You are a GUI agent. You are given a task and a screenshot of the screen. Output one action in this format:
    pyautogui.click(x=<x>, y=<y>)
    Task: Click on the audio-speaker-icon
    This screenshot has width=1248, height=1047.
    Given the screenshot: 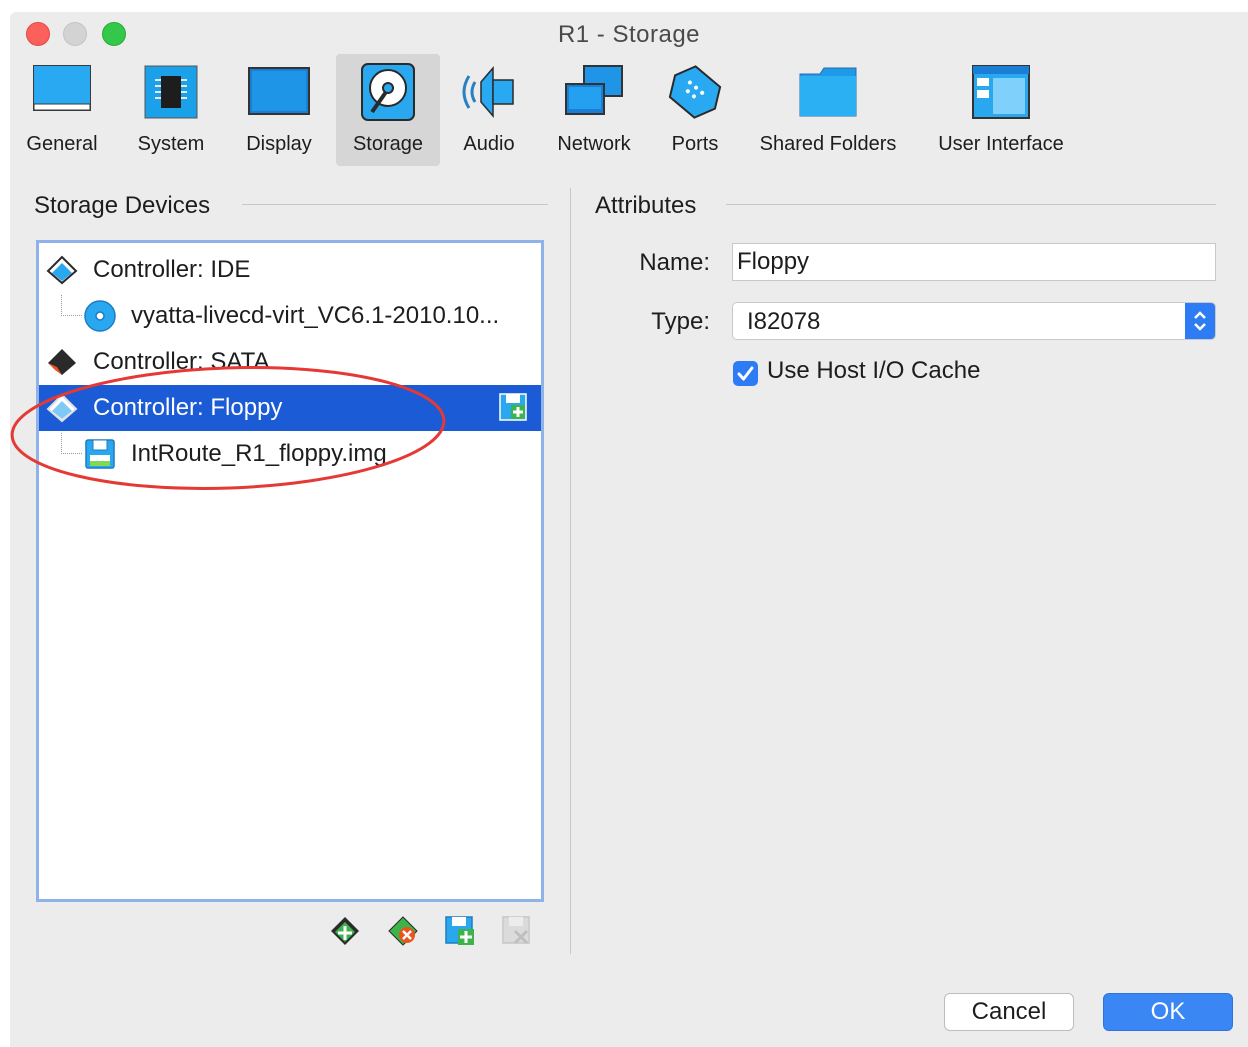 What is the action you would take?
    pyautogui.click(x=488, y=92)
    